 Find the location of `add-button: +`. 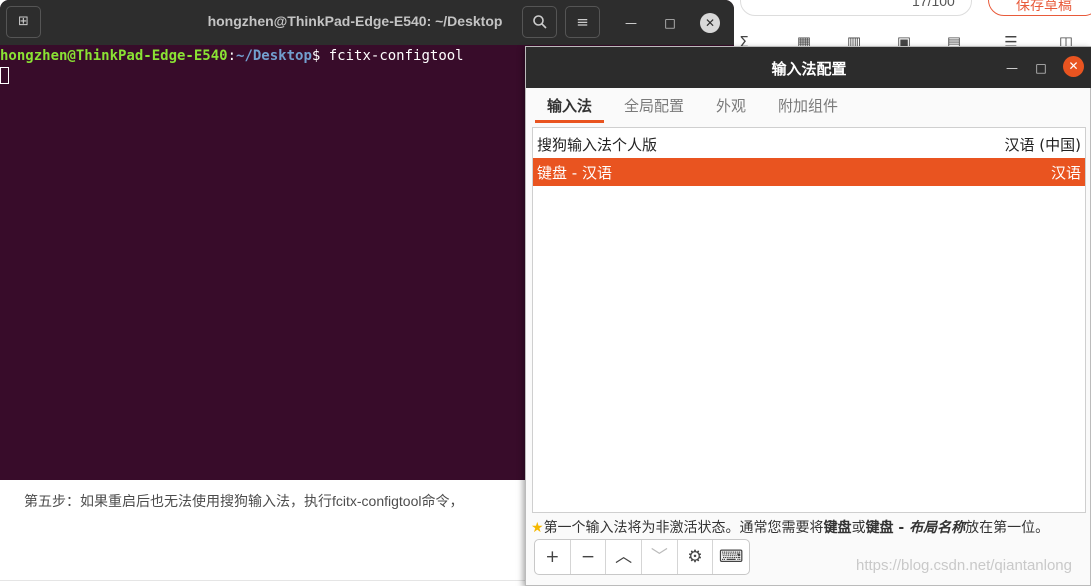

add-button: + is located at coordinates (553, 557).